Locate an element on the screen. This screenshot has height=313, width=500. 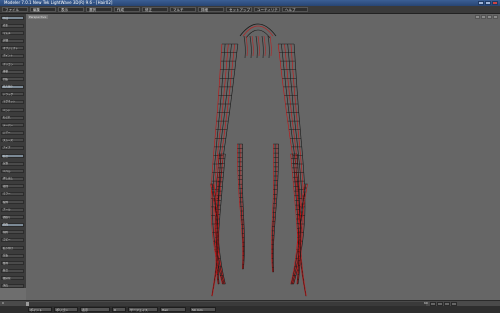
sidebar-button: コピー is located at coordinates (12, 239).